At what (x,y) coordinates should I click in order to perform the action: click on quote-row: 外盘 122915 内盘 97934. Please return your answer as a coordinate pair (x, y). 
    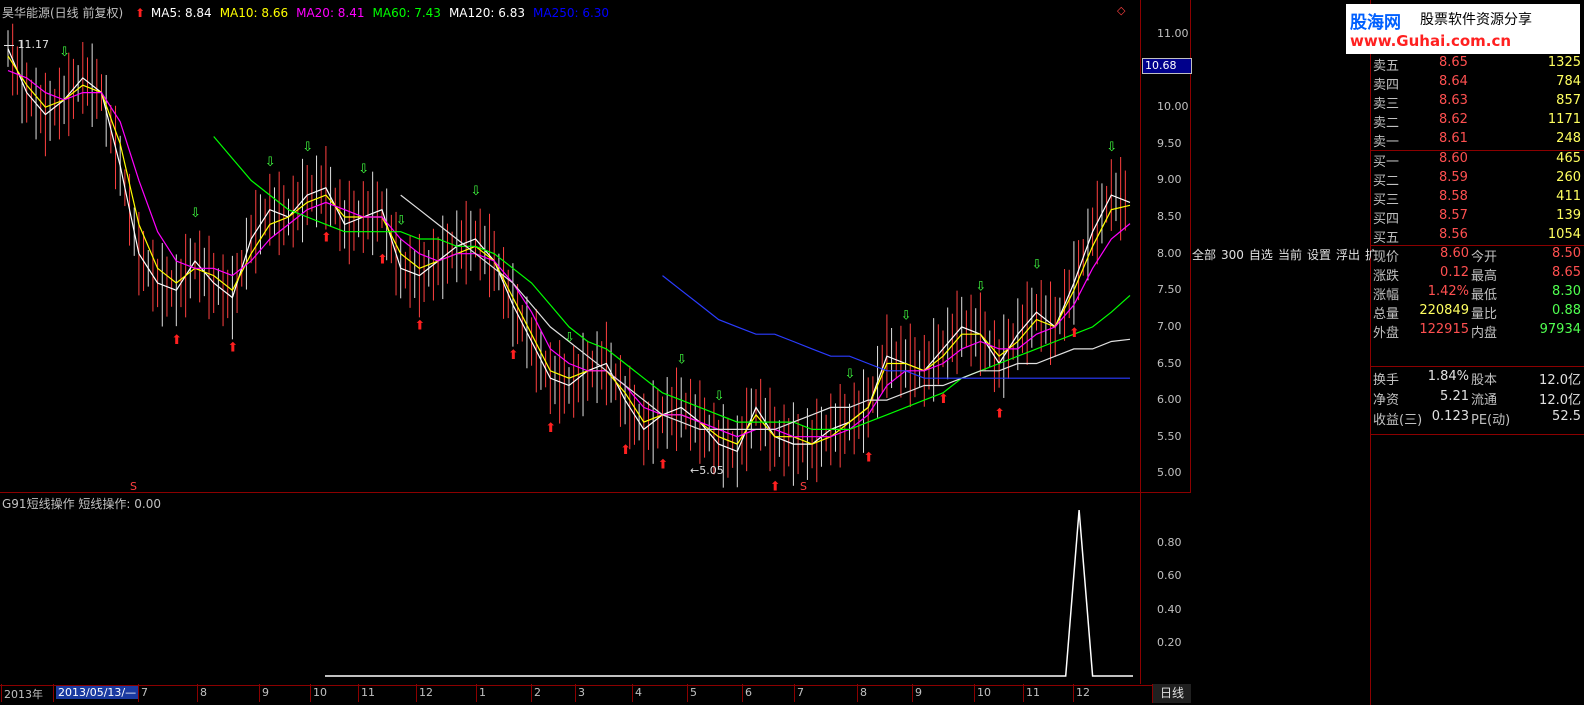
    Looking at the image, I should click on (1477, 331).